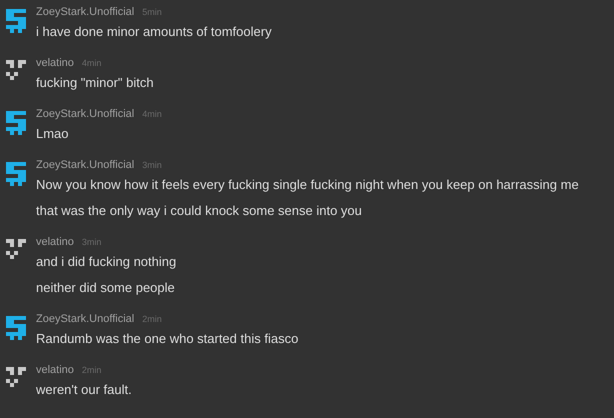 This screenshot has height=418, width=614. What do you see at coordinates (154, 32) in the screenshot?
I see `message-text: i have done minor amounts of tomfoolery` at bounding box center [154, 32].